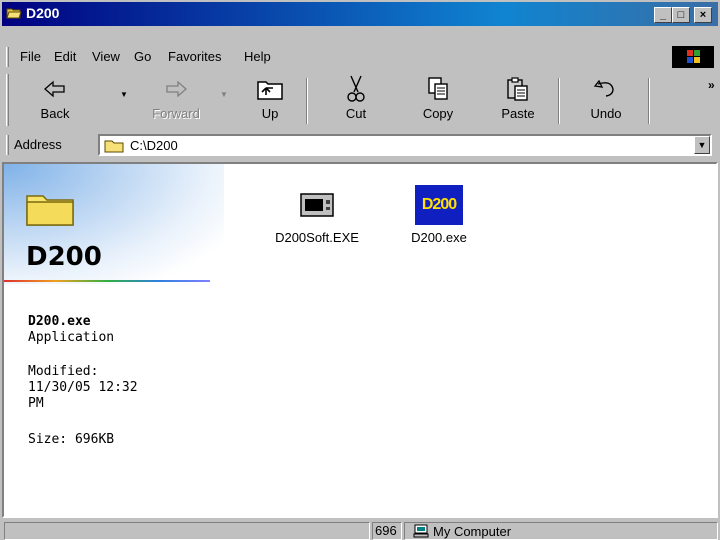 This screenshot has height=540, width=720. Describe the element at coordinates (257, 56) in the screenshot. I see `menu-help: Help` at that location.